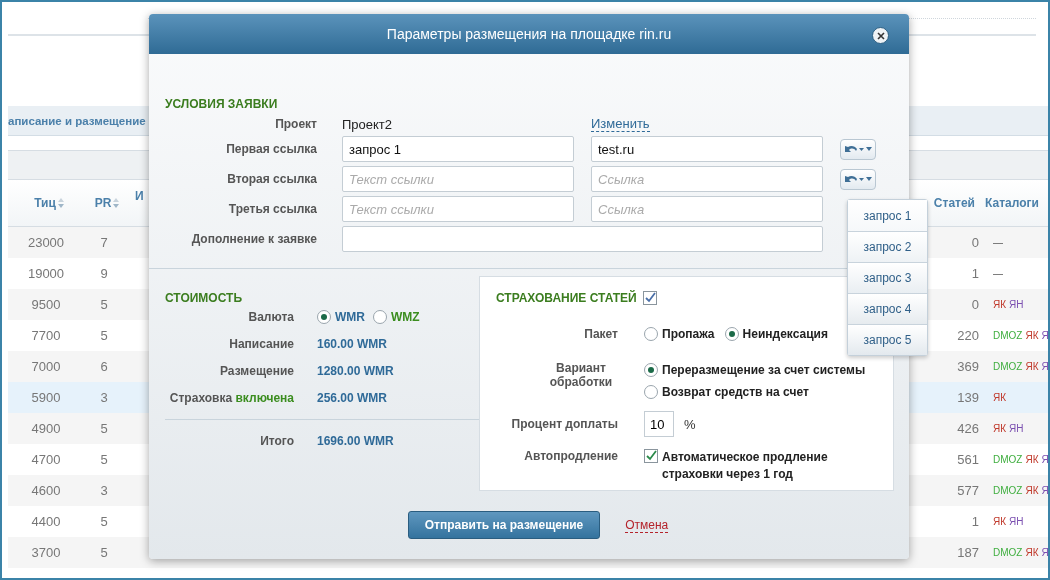  What do you see at coordinates (350, 317) in the screenshot?
I see `option-label: WMR` at bounding box center [350, 317].